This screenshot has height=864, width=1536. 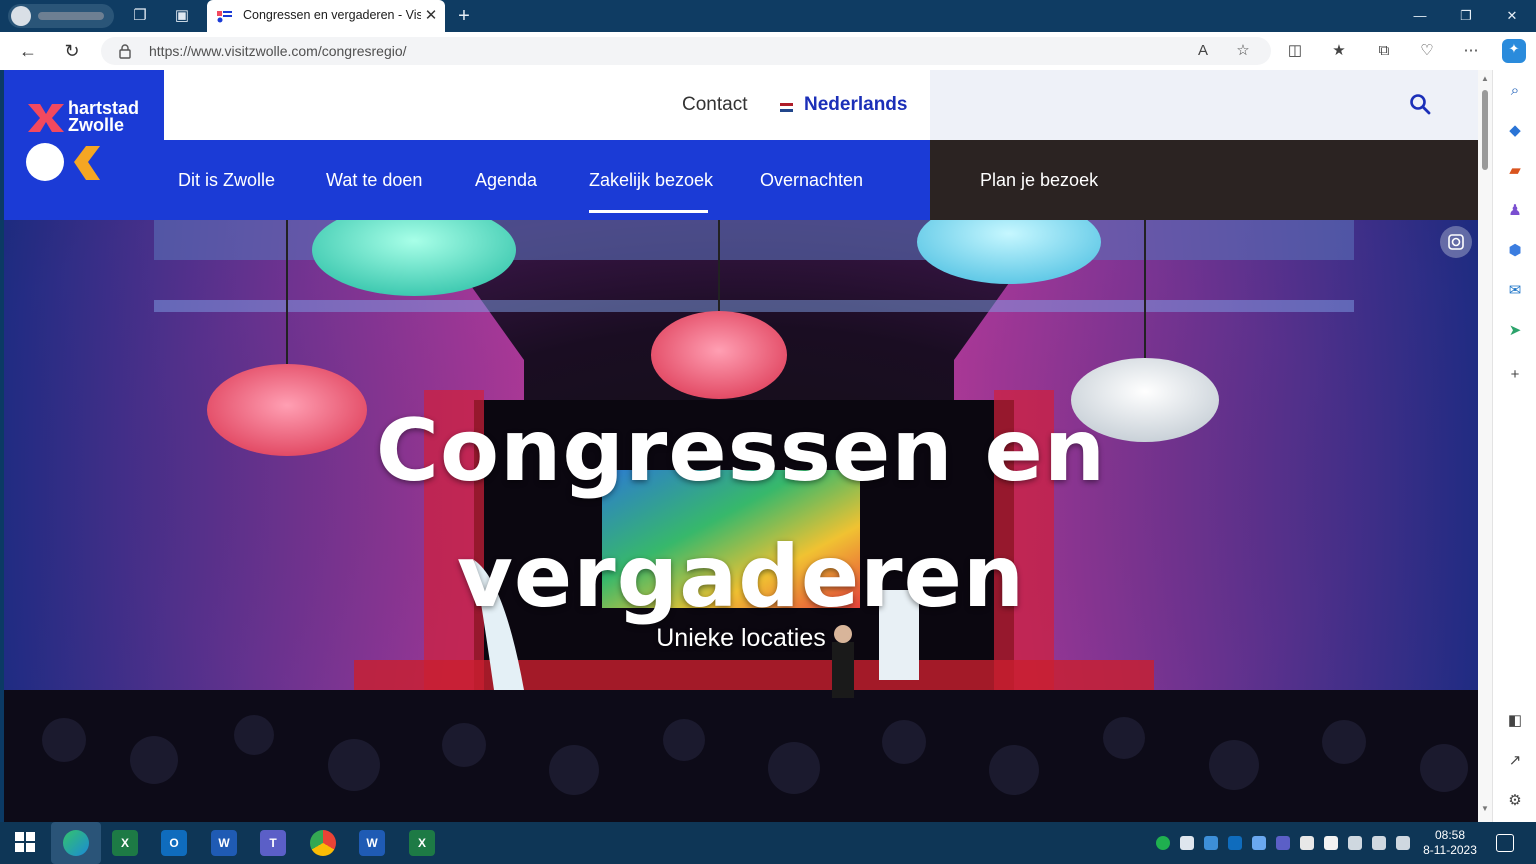 I want to click on teams-tray-icon, so click(x=1283, y=843).